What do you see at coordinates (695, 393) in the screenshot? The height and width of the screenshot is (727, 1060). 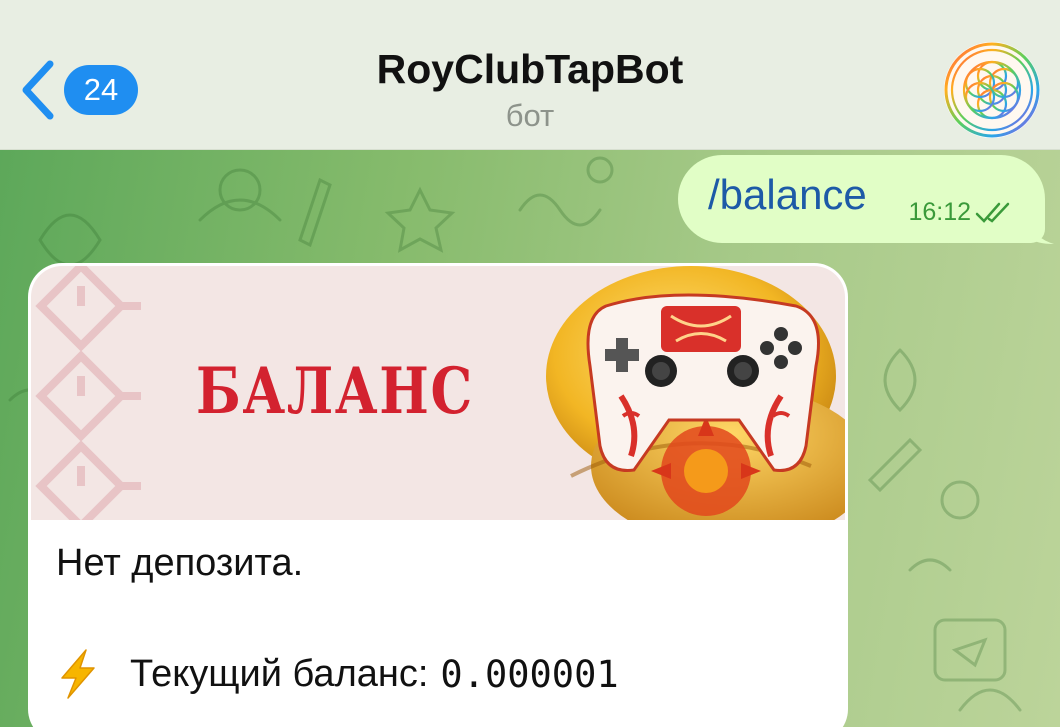 I see `gamepad-coin-icon` at bounding box center [695, 393].